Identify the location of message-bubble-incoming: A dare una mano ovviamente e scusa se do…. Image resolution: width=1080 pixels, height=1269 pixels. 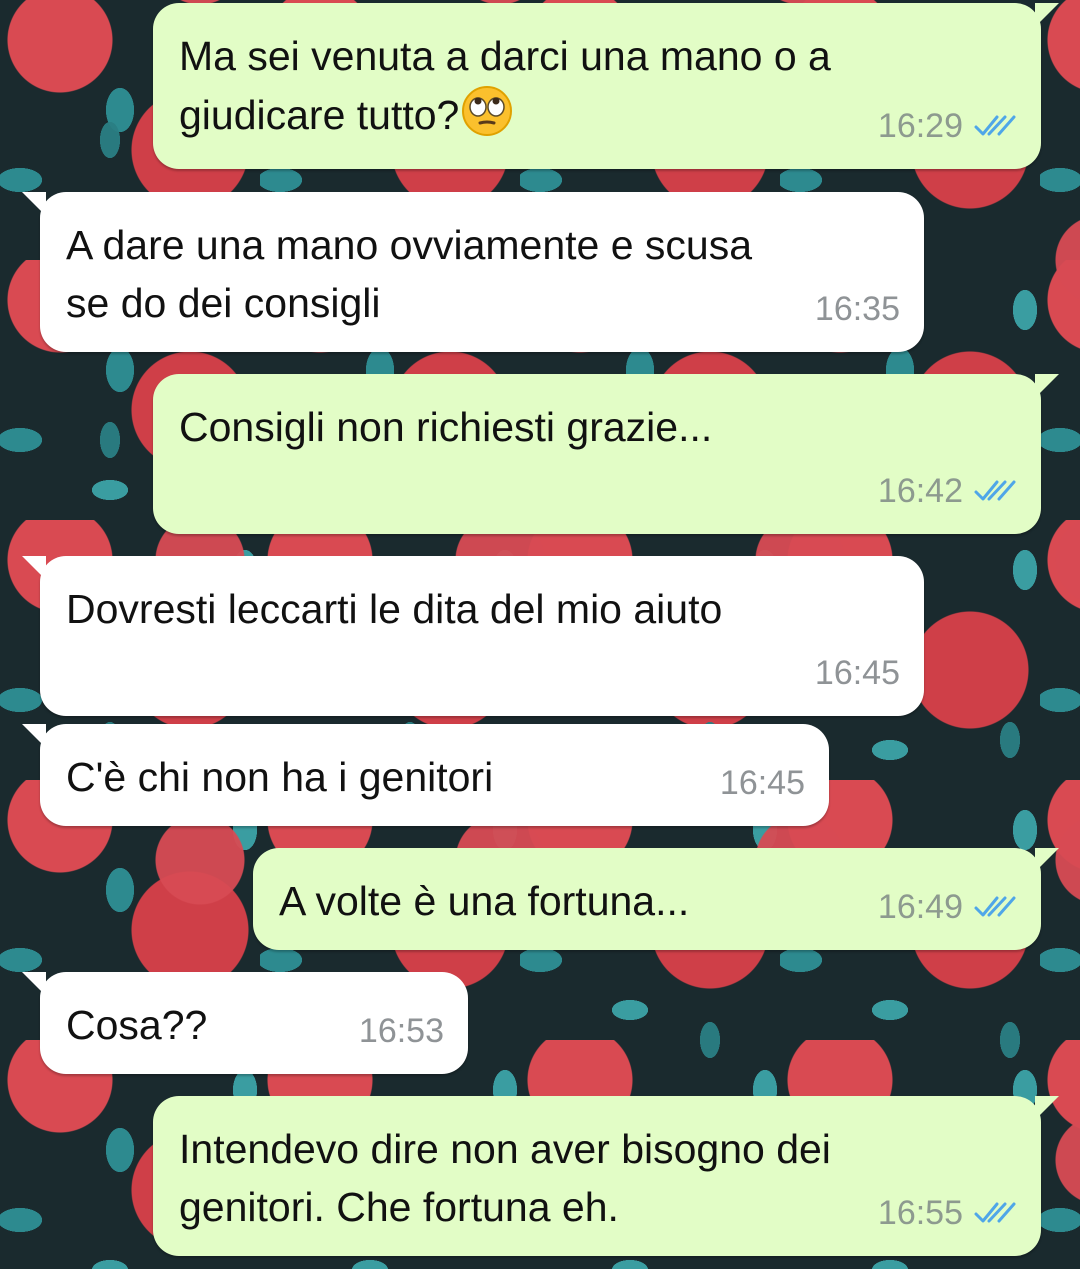
(473, 272).